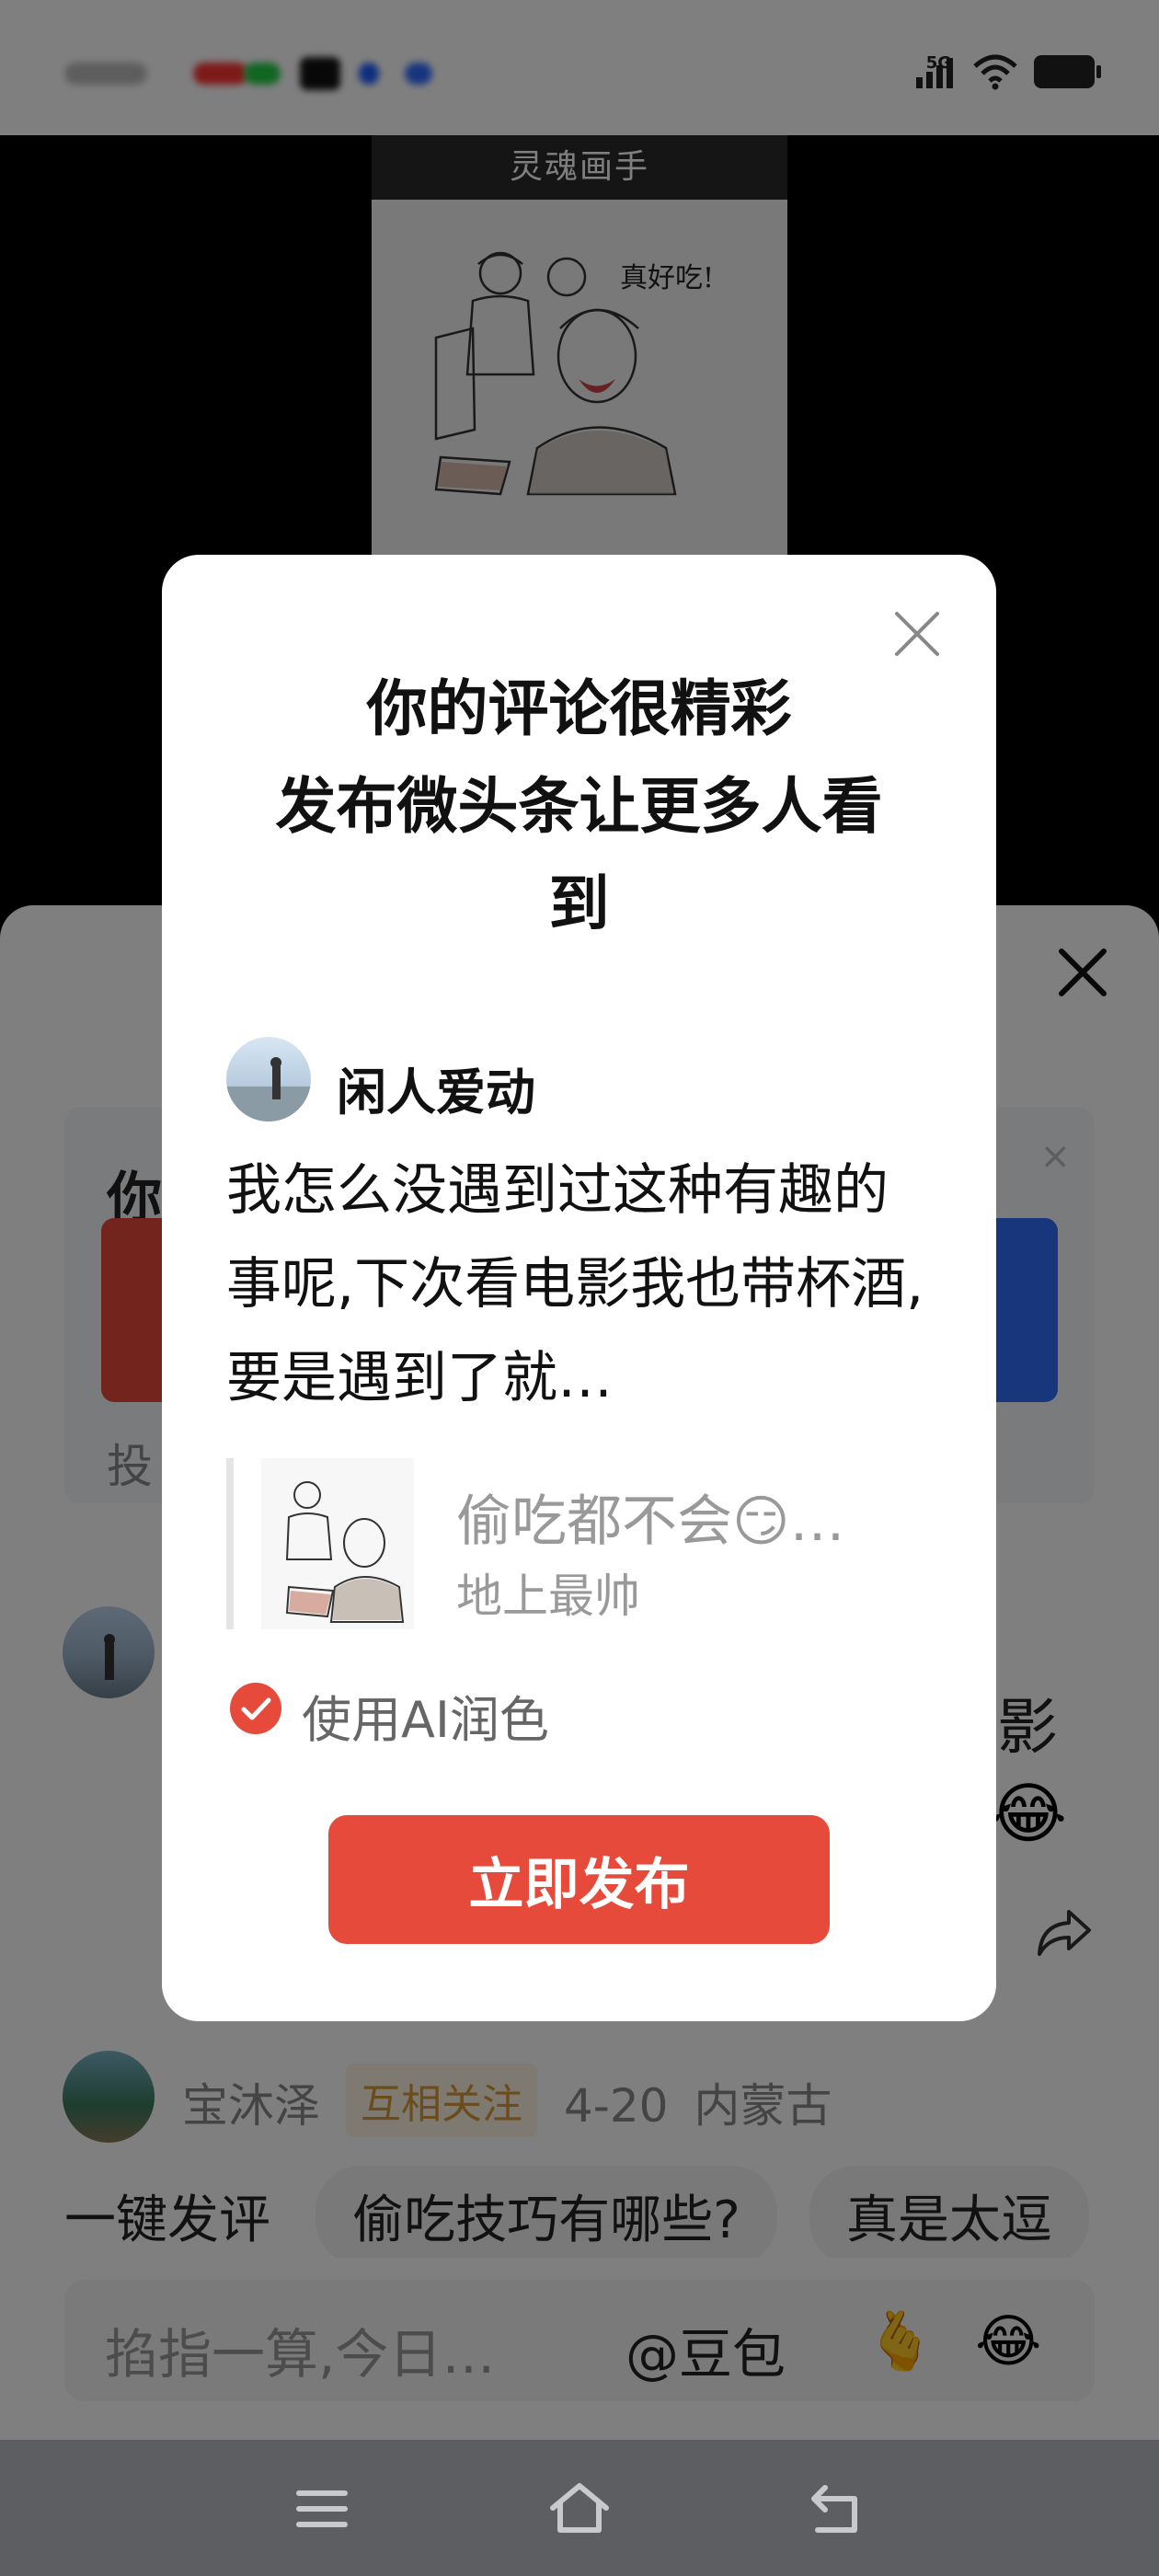 The image size is (1159, 2576). Describe the element at coordinates (917, 634) in the screenshot. I see `close-icon` at that location.